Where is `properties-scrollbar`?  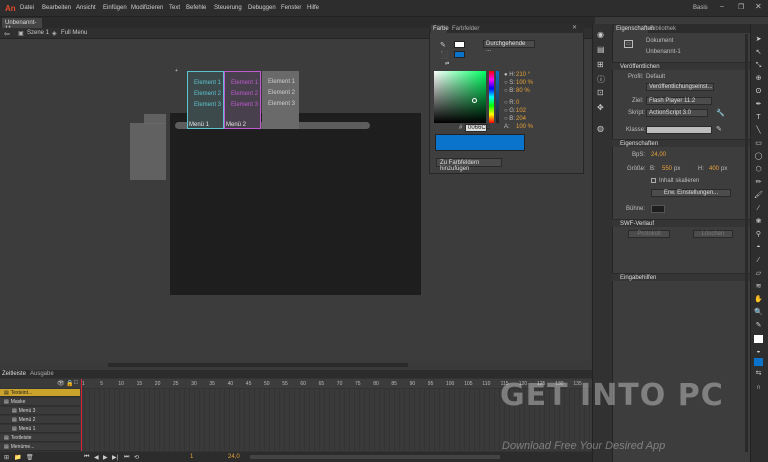 properties-scrollbar is located at coordinates (746, 243).